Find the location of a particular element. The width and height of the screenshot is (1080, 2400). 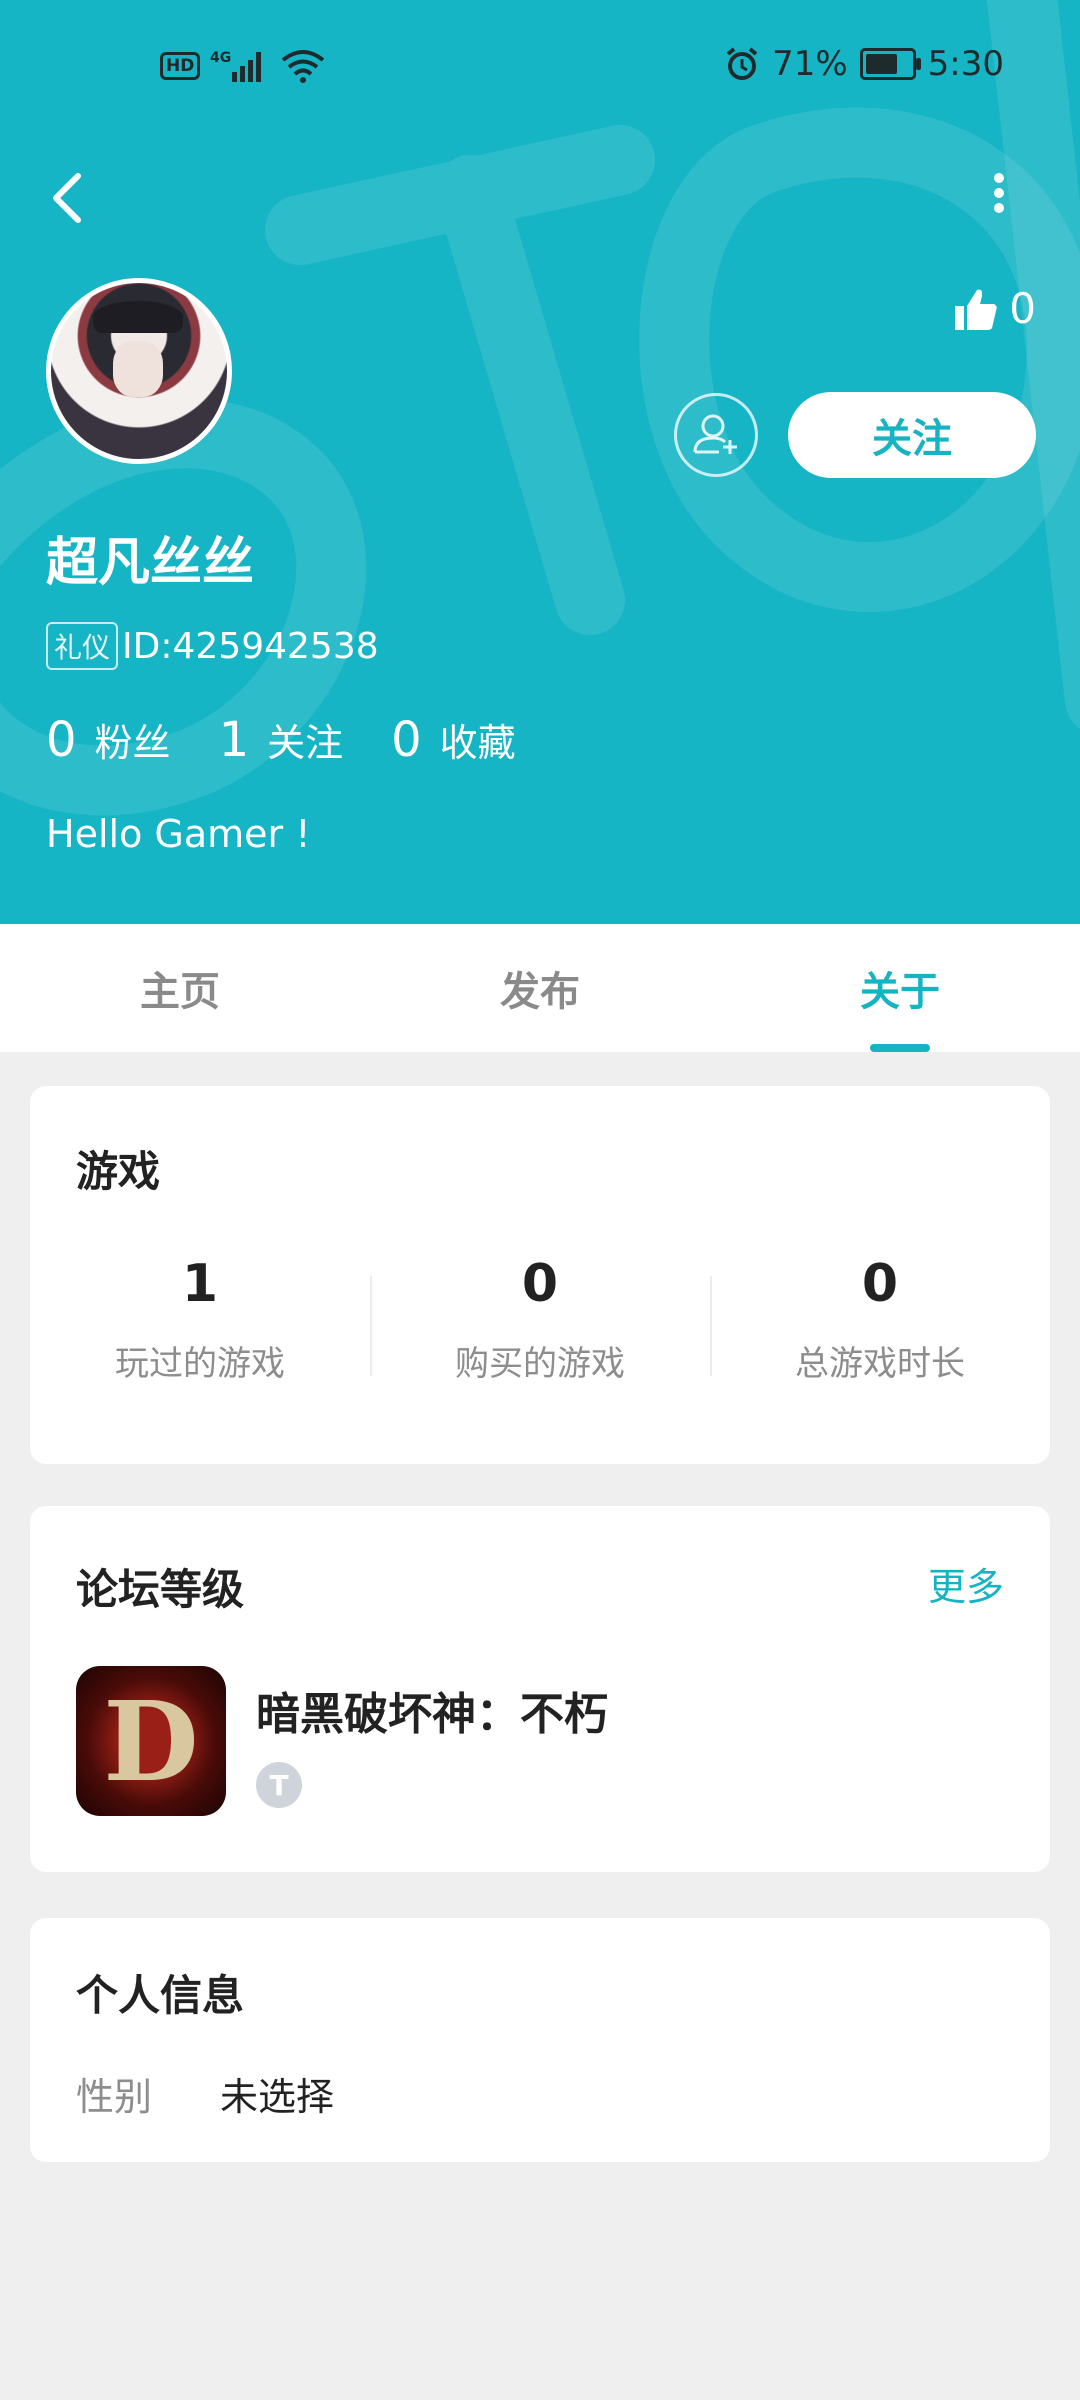

etiquette-badge: 礼仪 is located at coordinates (82, 646).